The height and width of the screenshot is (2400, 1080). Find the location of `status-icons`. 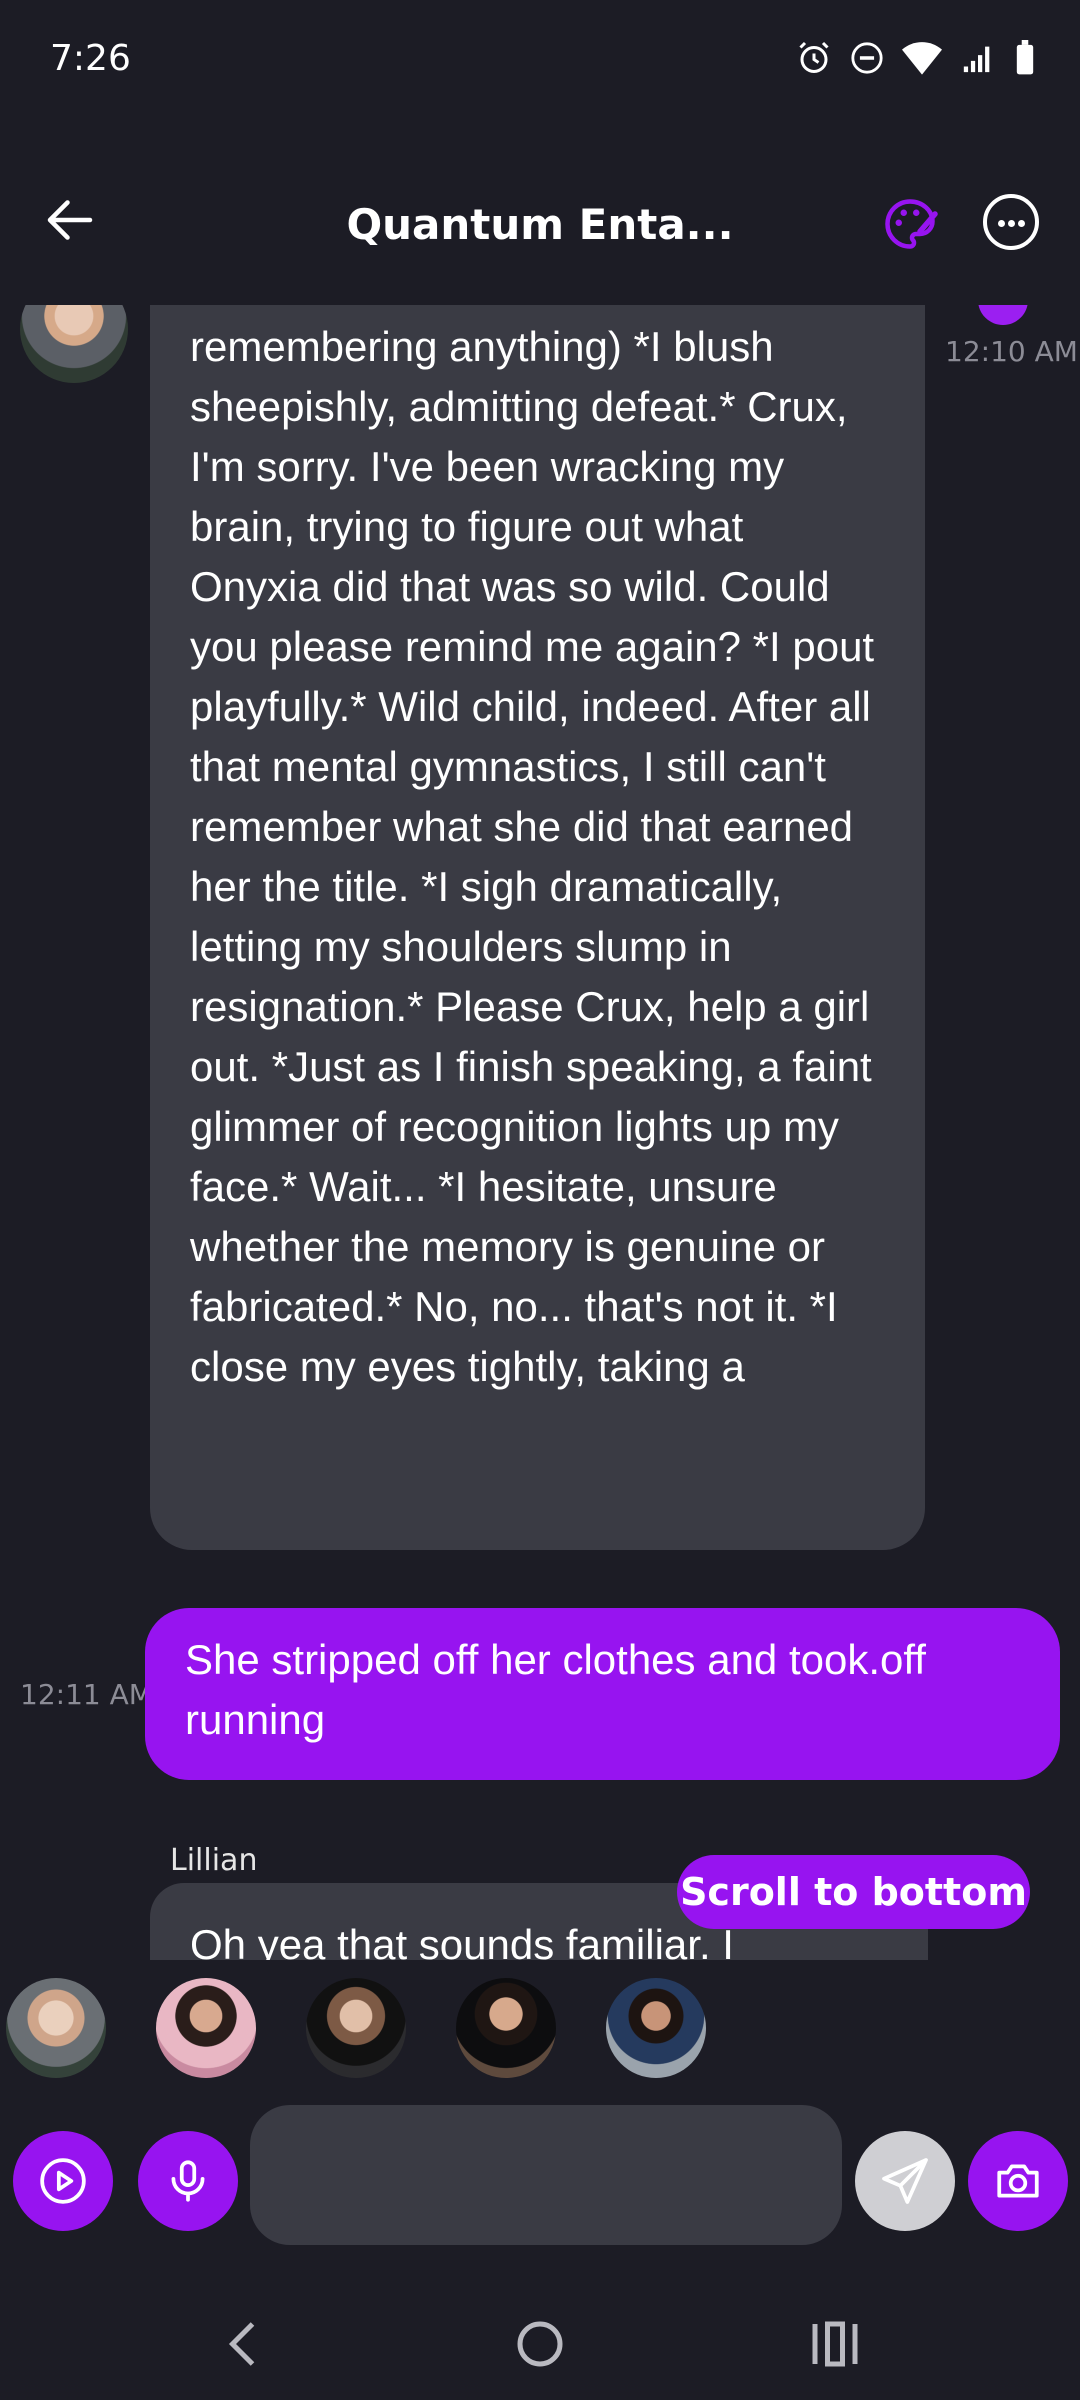

status-icons is located at coordinates (916, 58).